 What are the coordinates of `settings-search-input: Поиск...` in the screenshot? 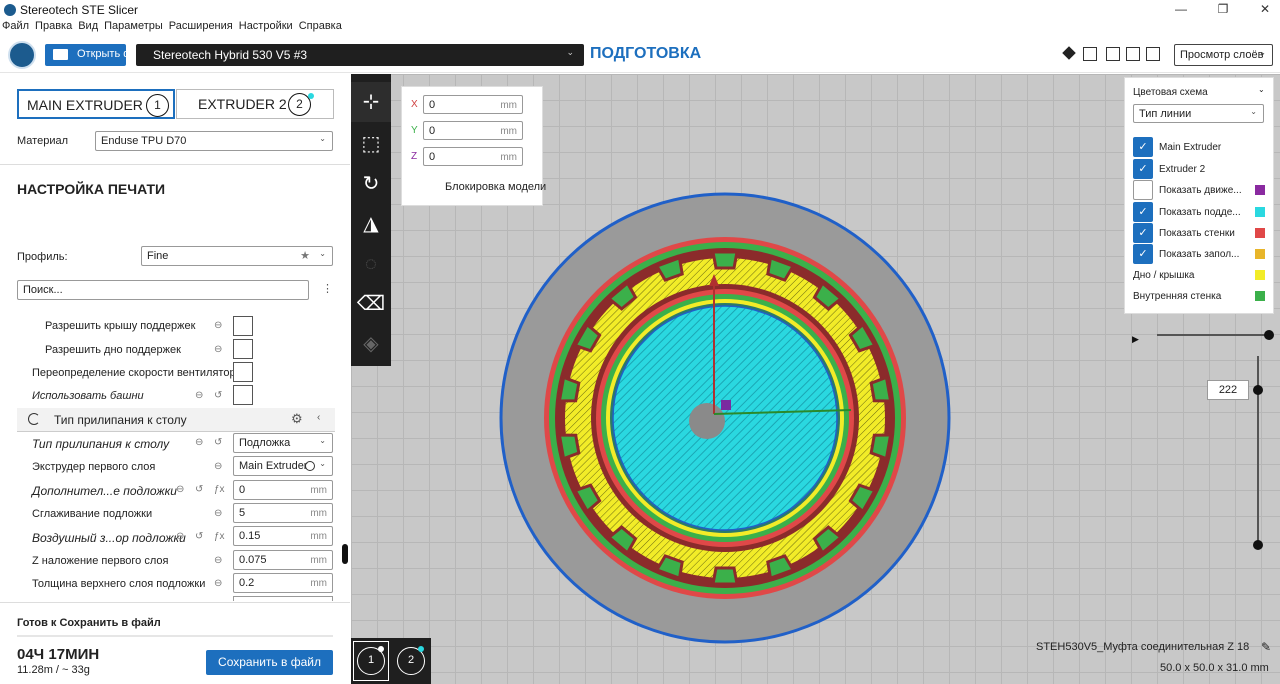 It's located at (163, 290).